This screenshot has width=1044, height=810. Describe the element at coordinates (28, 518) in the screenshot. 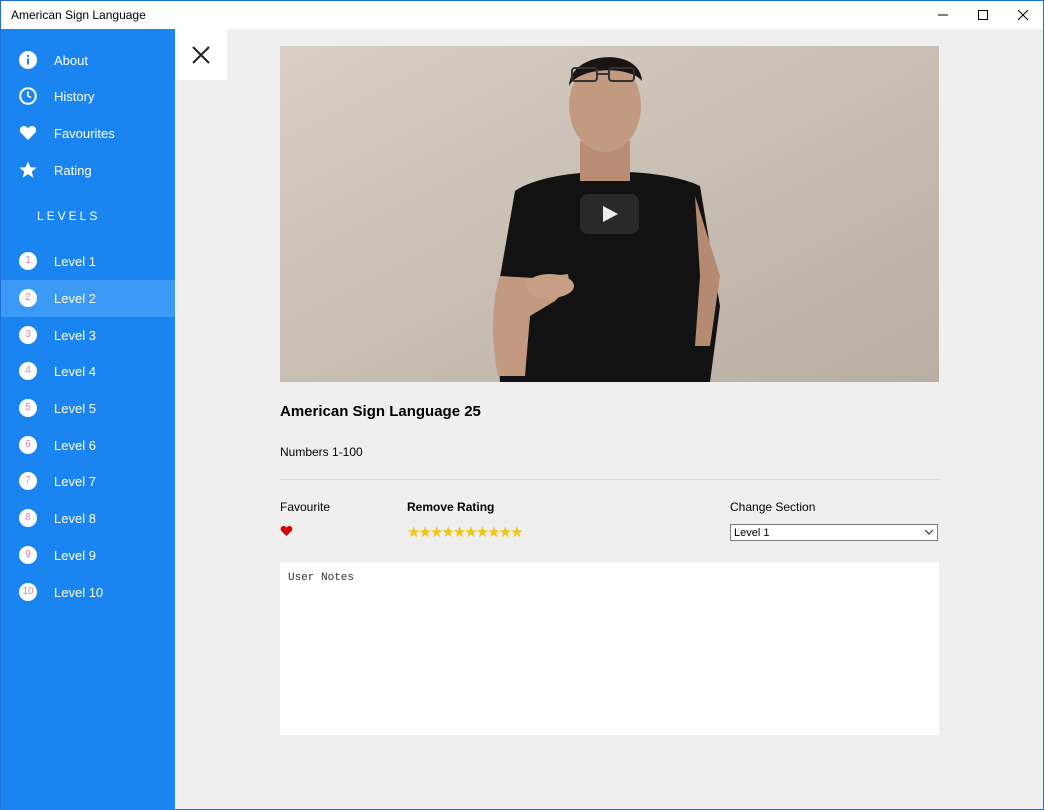

I see `level-number-badge: 8` at that location.